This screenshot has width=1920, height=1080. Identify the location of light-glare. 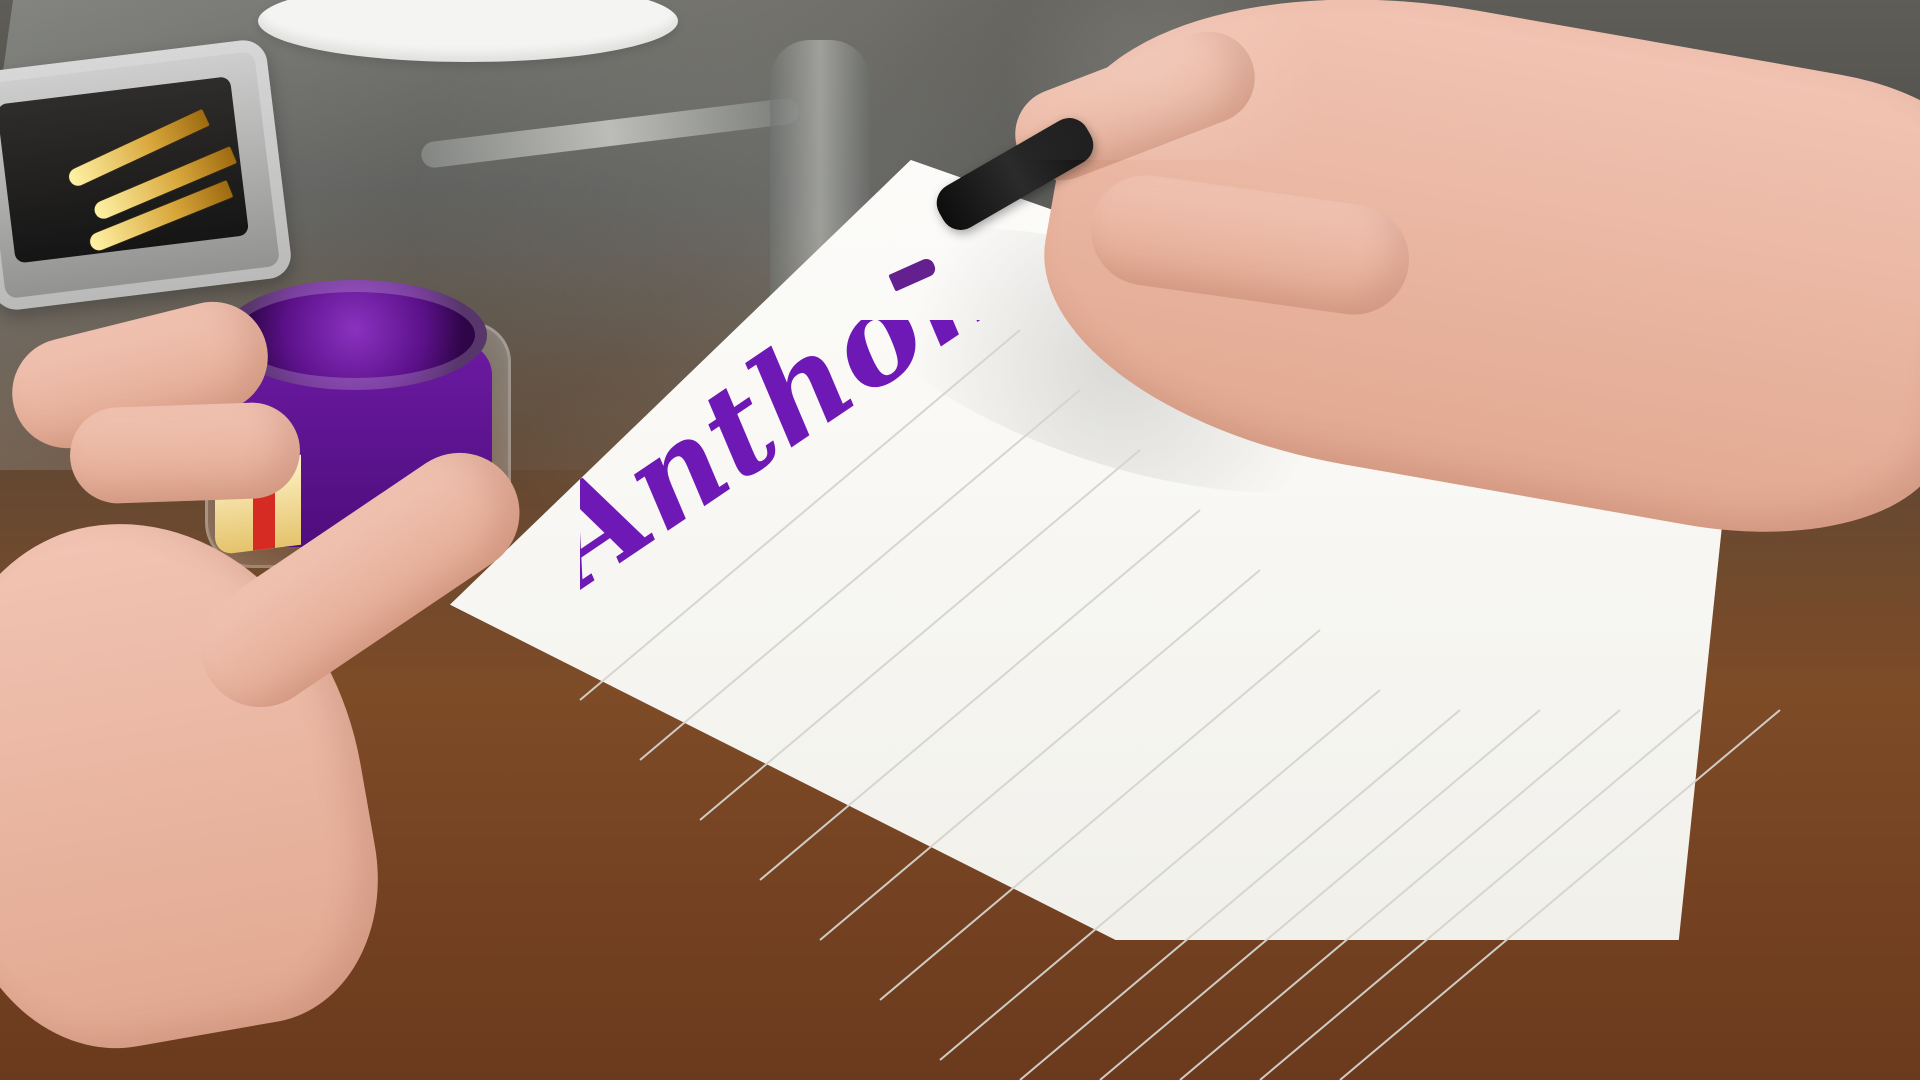
(1160, 80).